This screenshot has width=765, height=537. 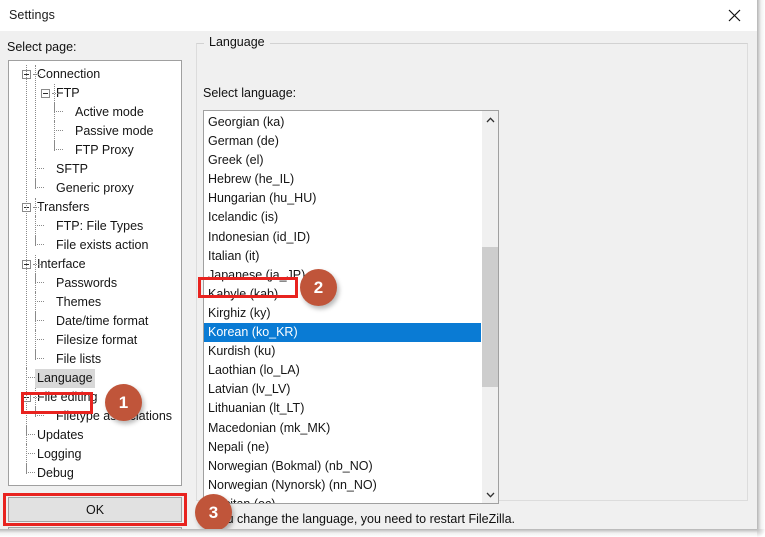 I want to click on language-list-item: Greek (el), so click(x=343, y=160).